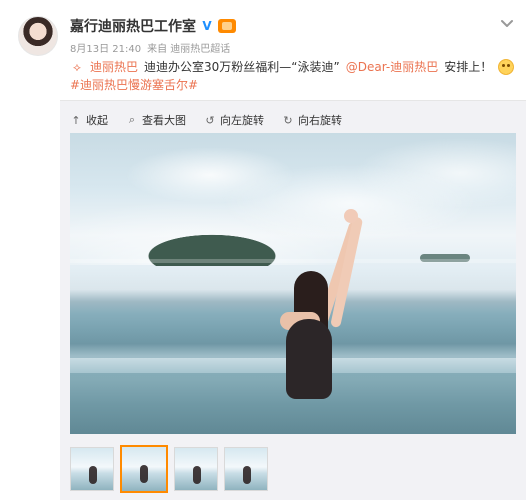  I want to click on author-name: 嘉行迪丽热巴工作室, so click(133, 26).